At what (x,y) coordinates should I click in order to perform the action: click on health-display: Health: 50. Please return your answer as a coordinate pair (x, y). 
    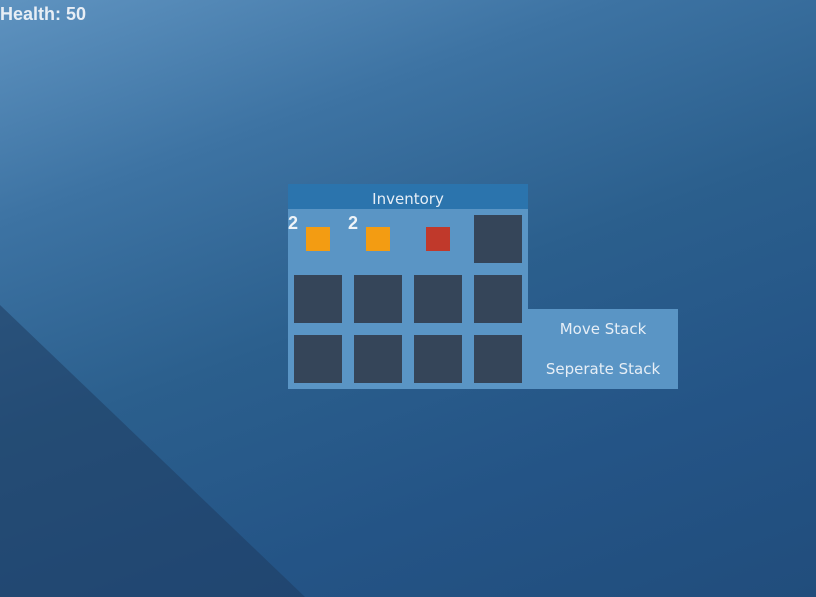
    Looking at the image, I should click on (43, 14).